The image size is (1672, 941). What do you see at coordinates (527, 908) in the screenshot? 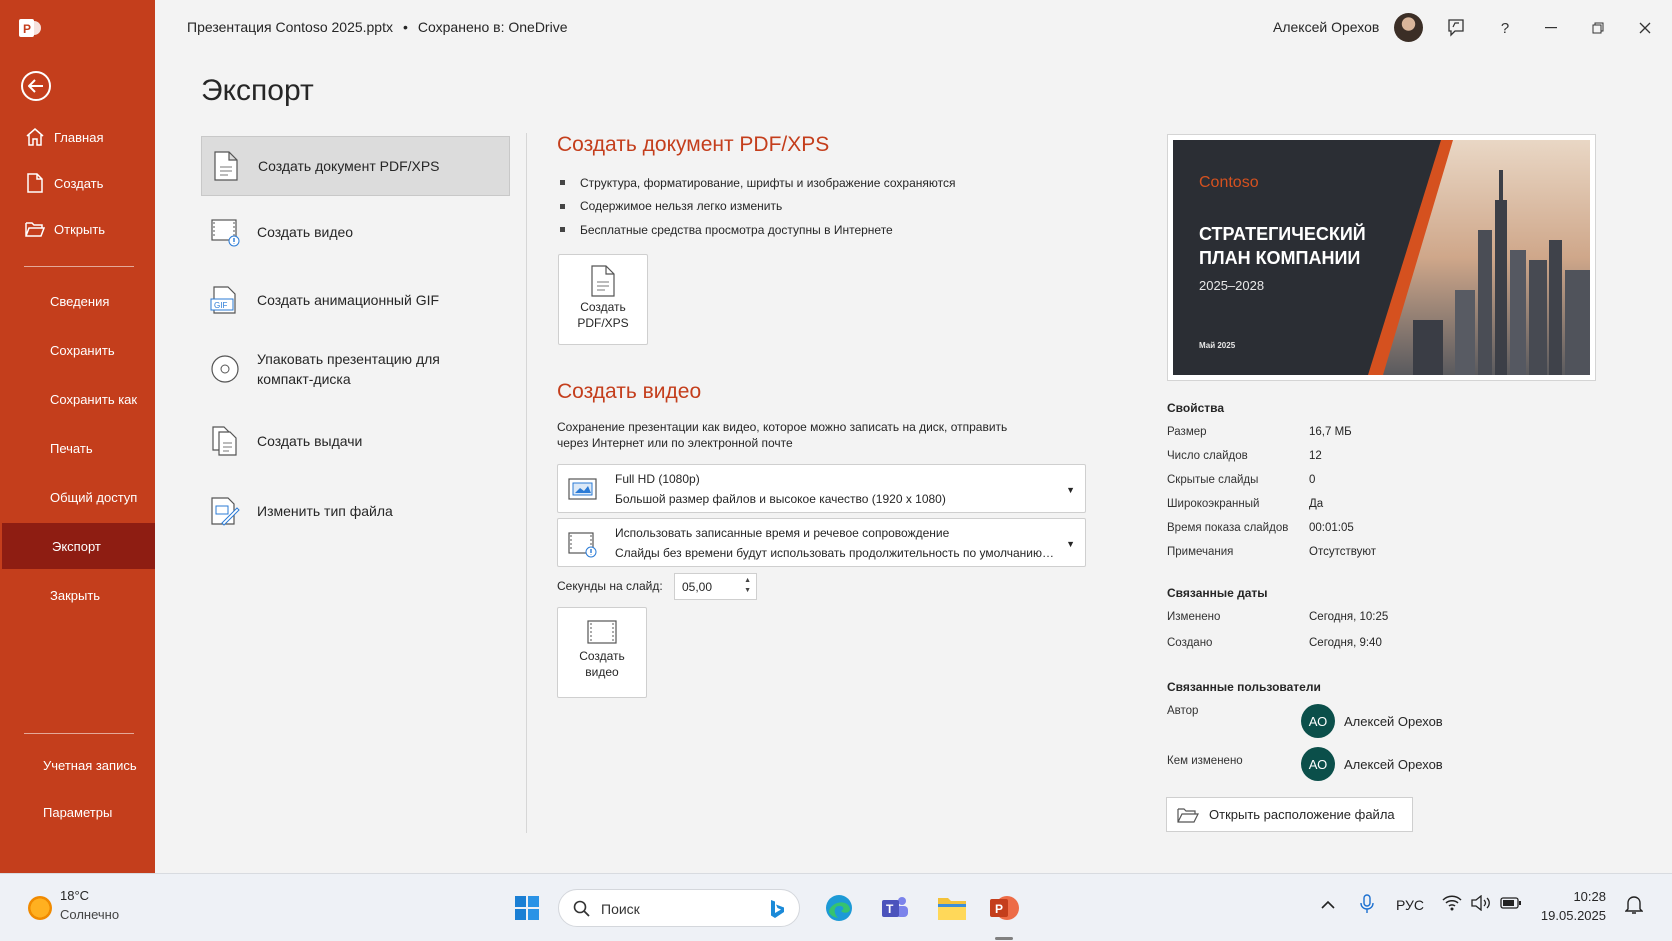
I see `start-button` at bounding box center [527, 908].